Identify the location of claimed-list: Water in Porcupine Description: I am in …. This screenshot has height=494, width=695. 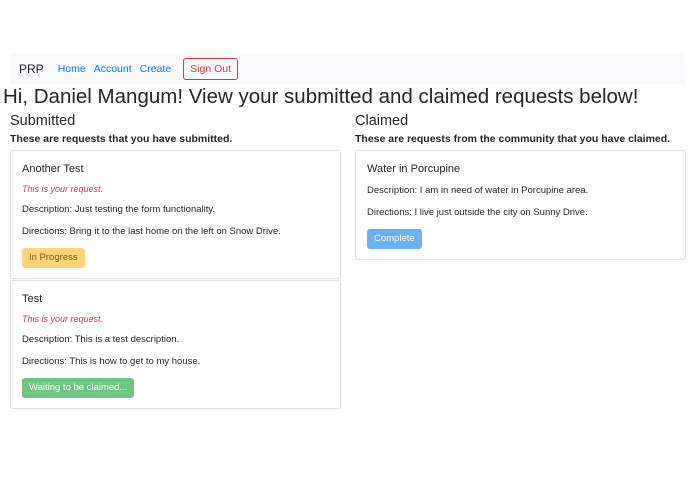
(520, 205).